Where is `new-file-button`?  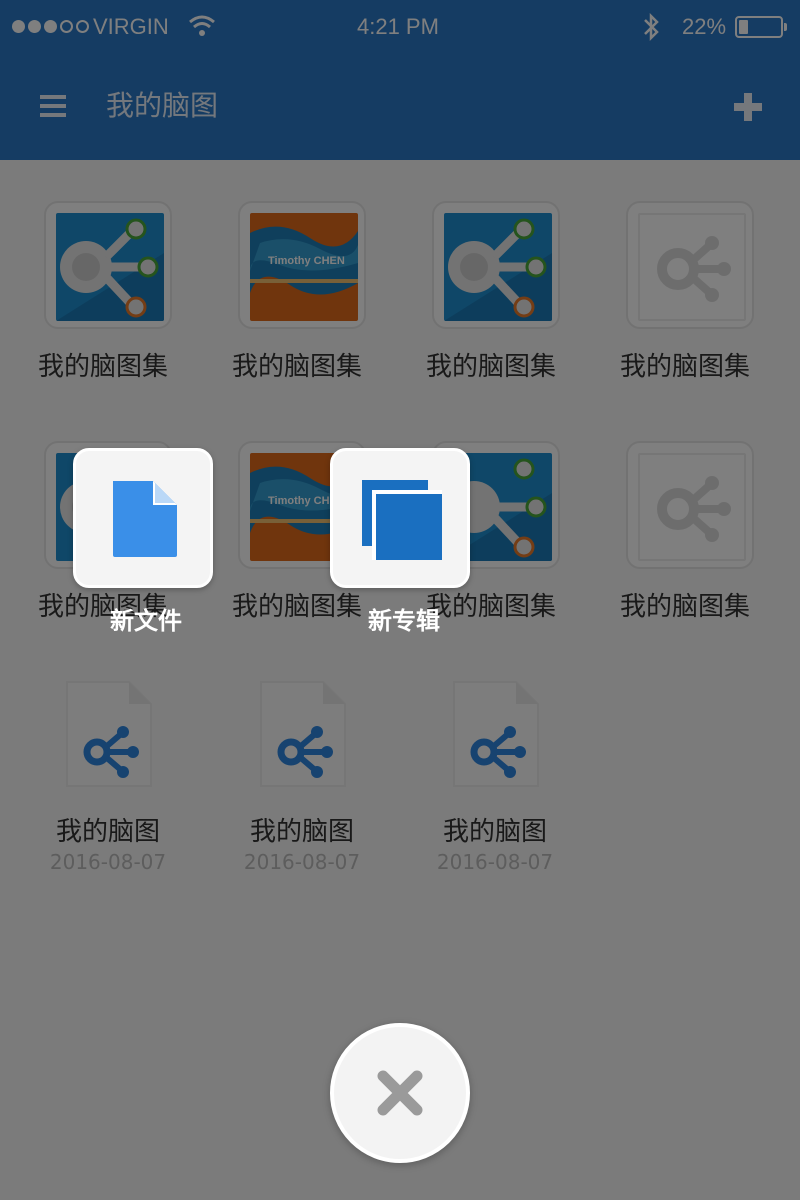 new-file-button is located at coordinates (143, 518).